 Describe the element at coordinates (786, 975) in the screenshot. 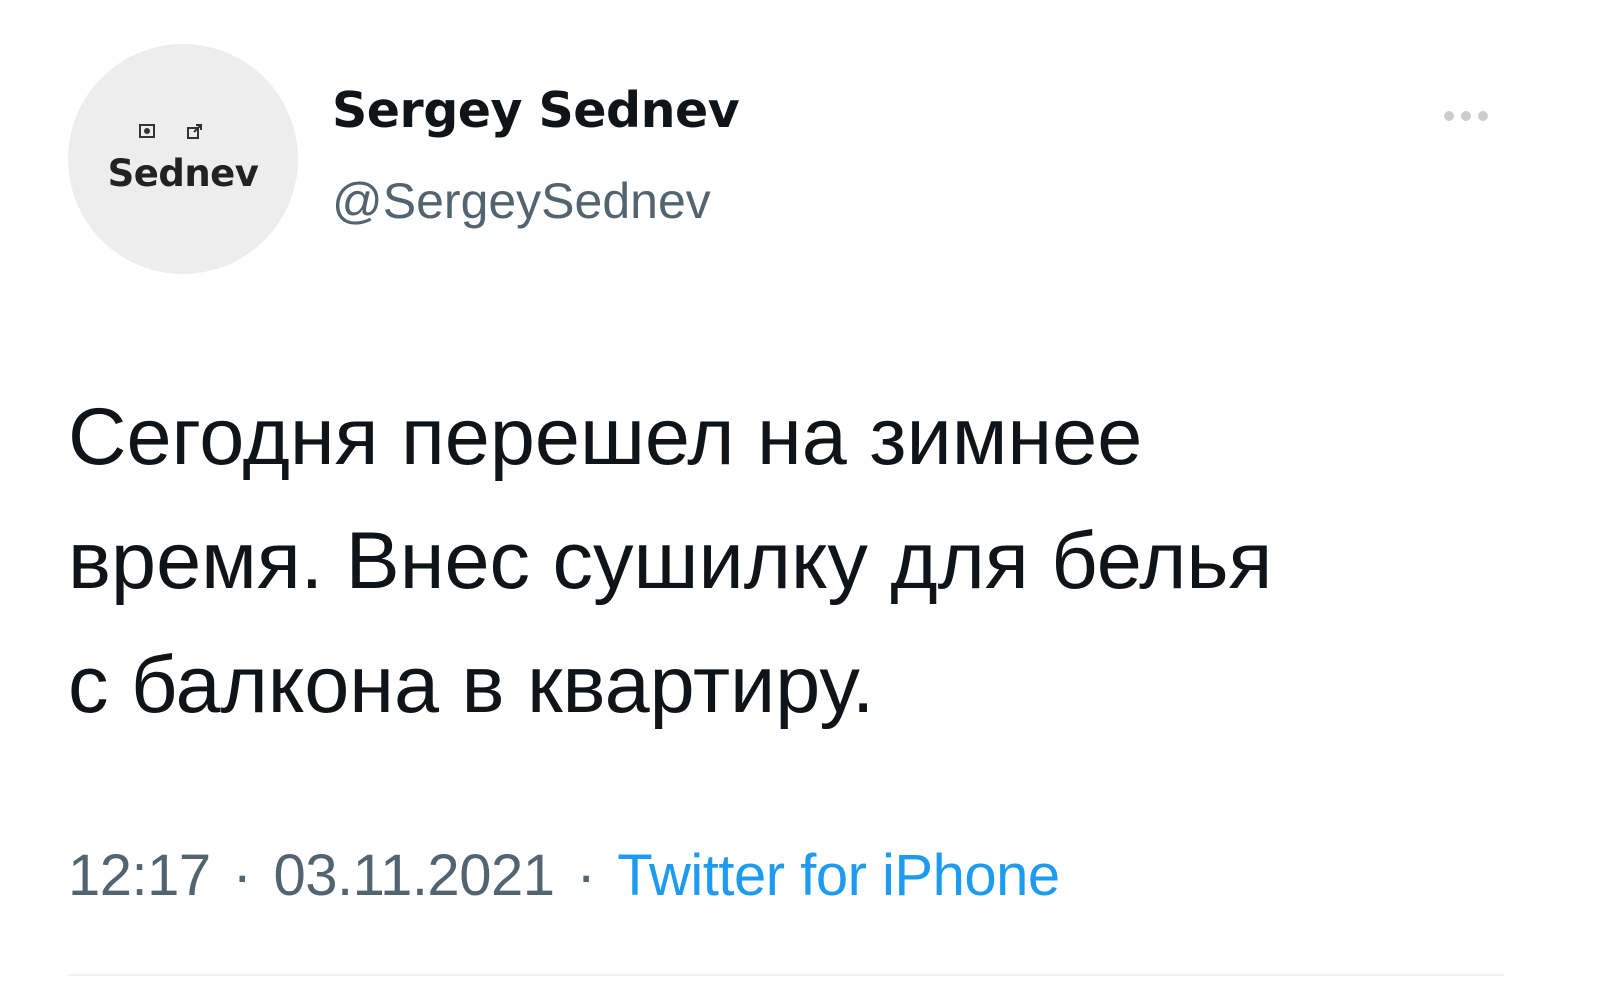

I see `divider` at that location.